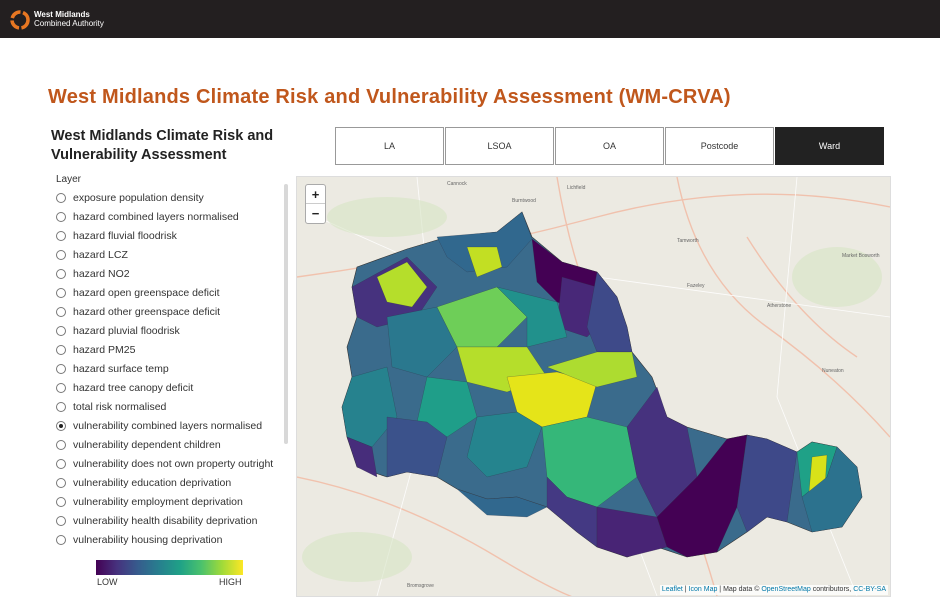 This screenshot has width=940, height=606. Describe the element at coordinates (152, 482) in the screenshot. I see `layer-option-label: vulnerability education deprivation` at that location.